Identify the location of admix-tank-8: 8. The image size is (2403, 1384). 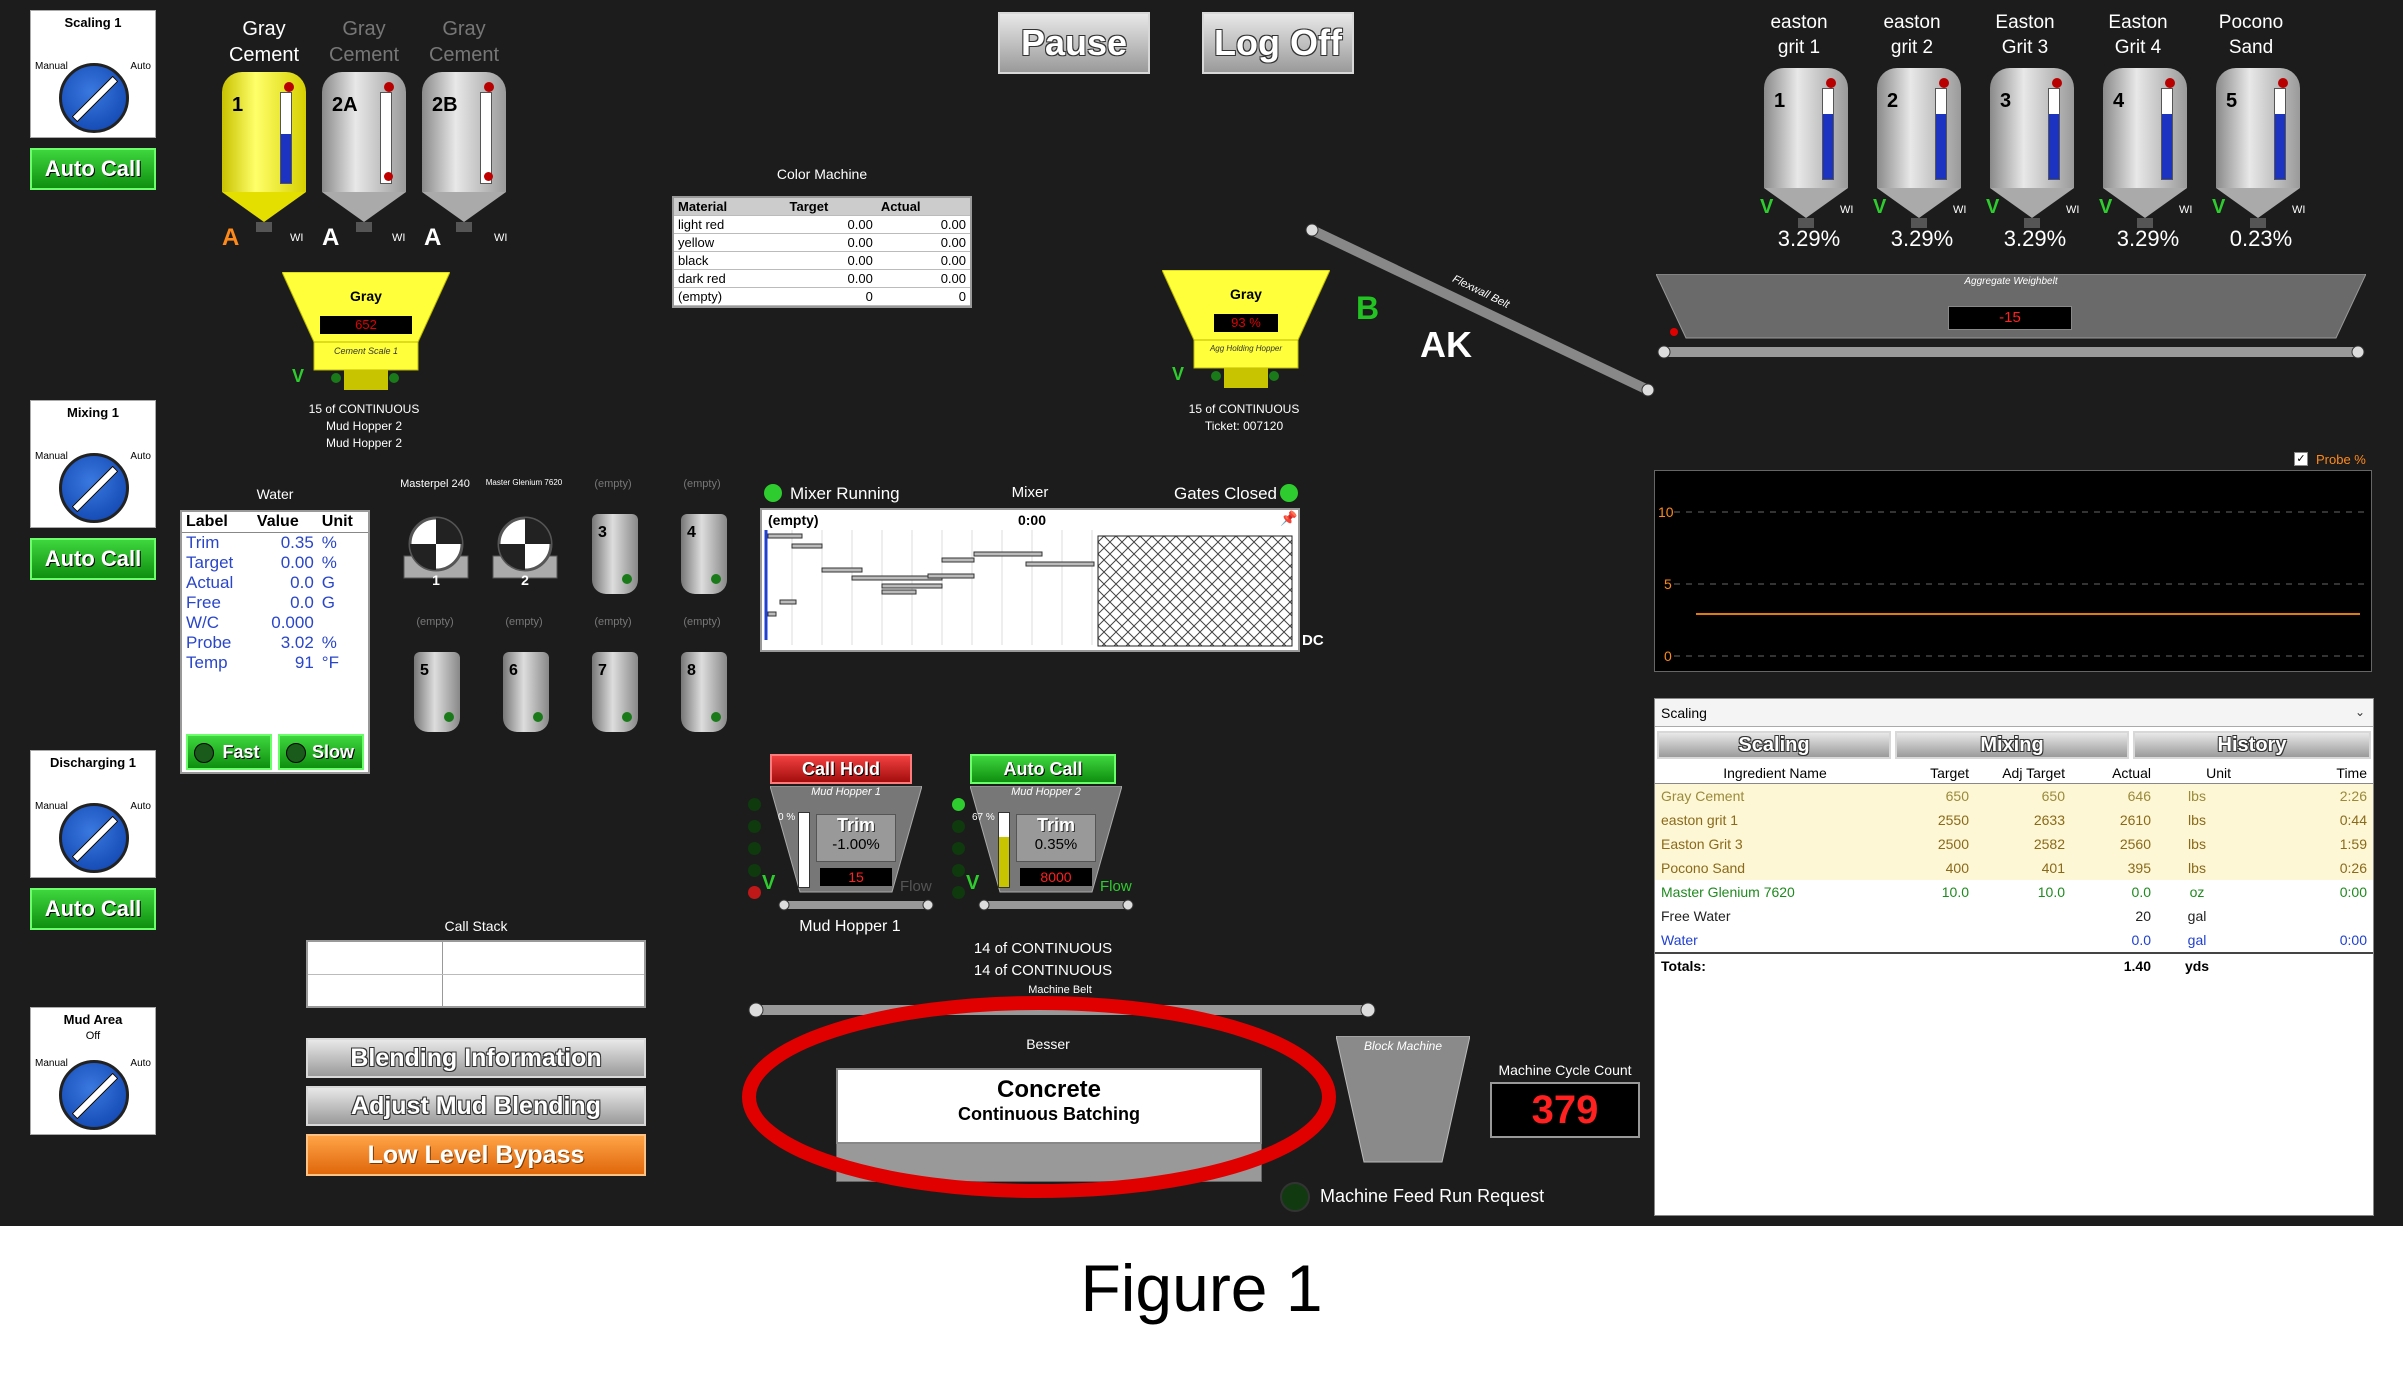
(704, 692).